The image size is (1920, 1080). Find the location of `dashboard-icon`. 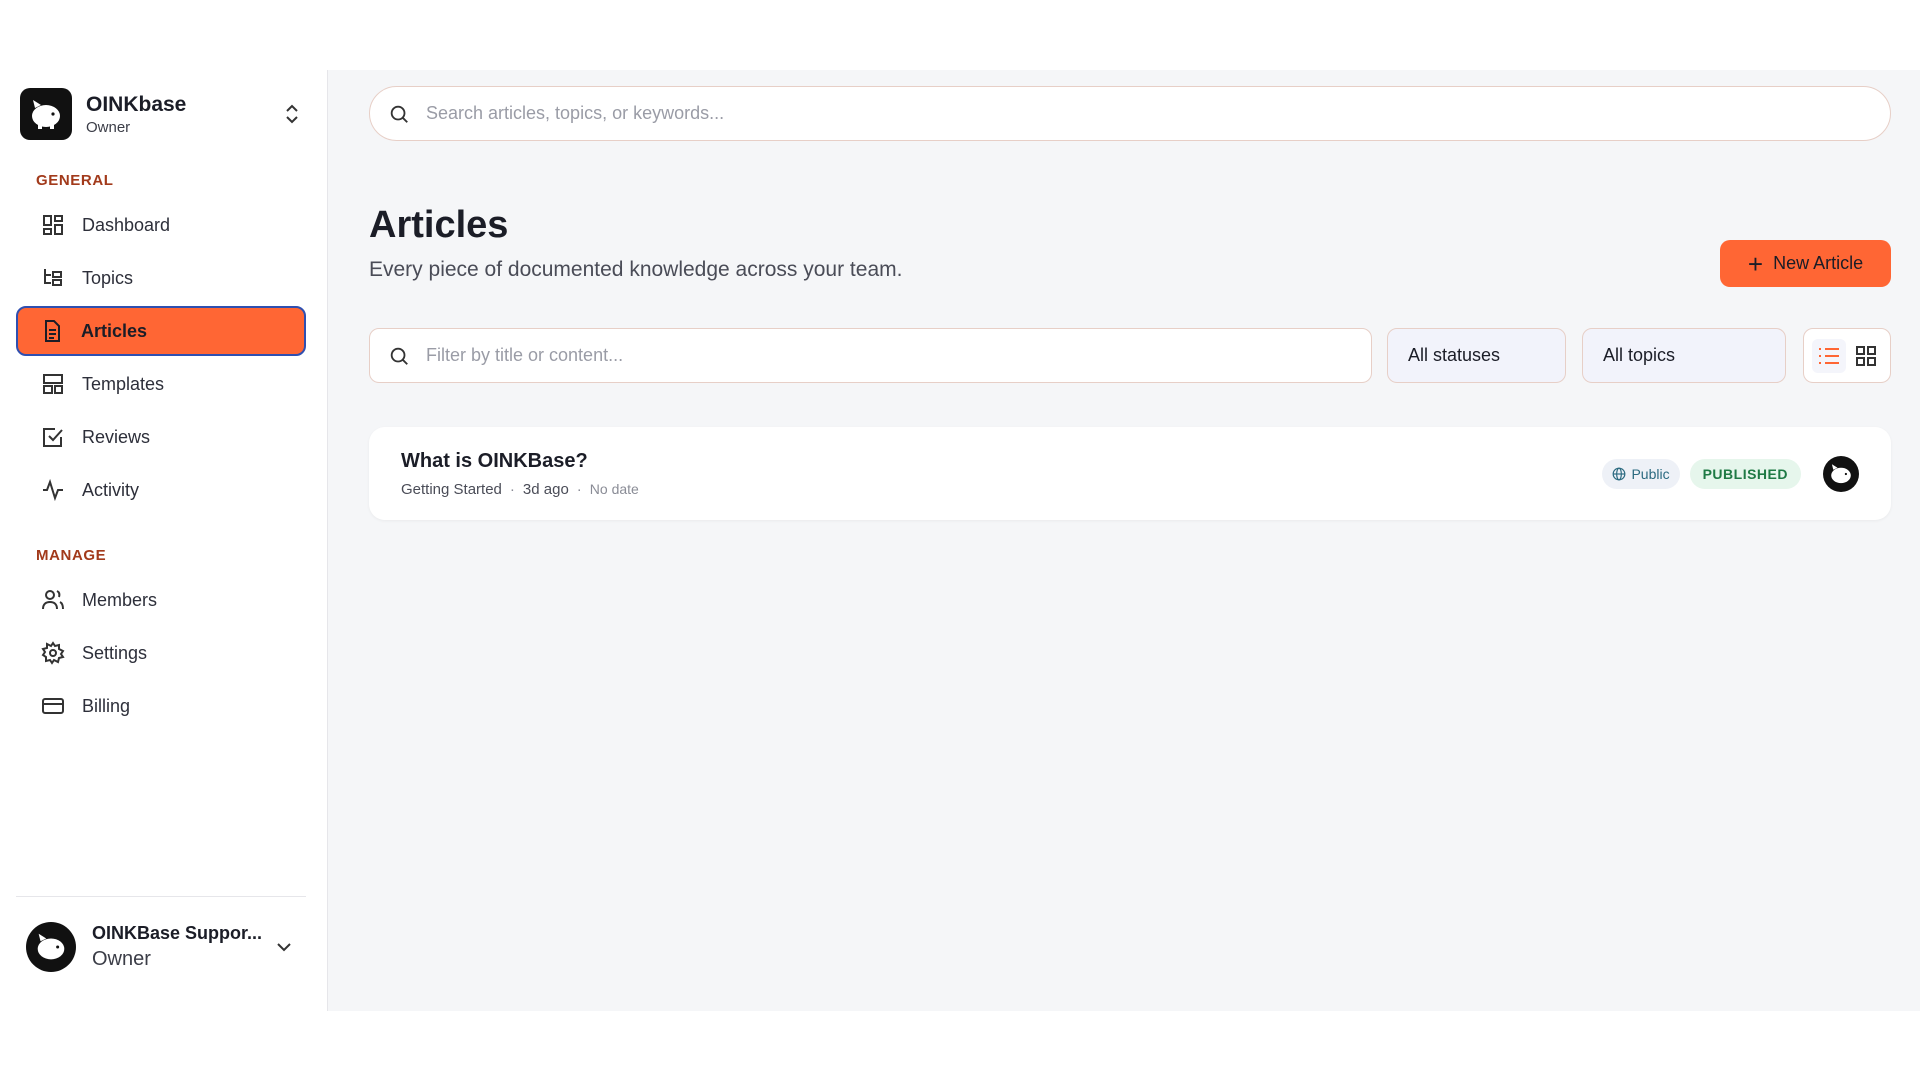

dashboard-icon is located at coordinates (53, 225).